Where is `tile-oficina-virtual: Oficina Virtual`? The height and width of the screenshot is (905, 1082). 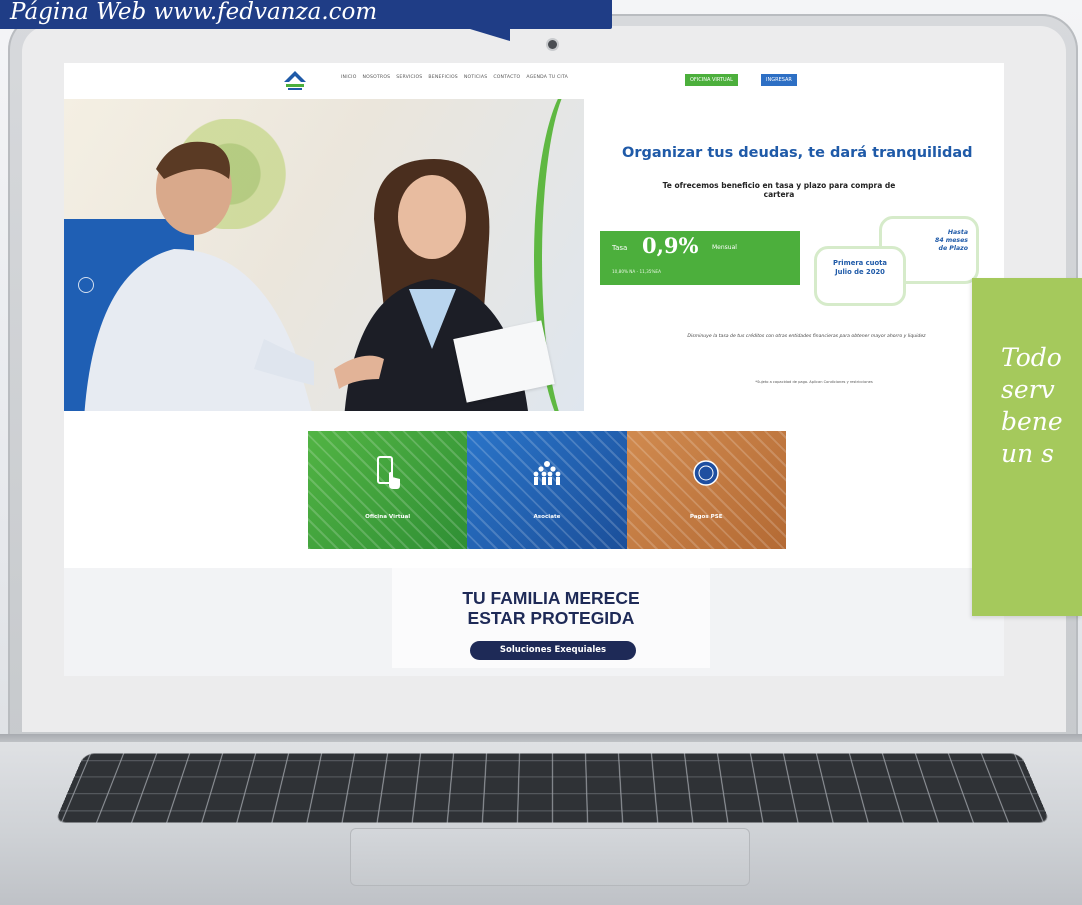 tile-oficina-virtual: Oficina Virtual is located at coordinates (388, 490).